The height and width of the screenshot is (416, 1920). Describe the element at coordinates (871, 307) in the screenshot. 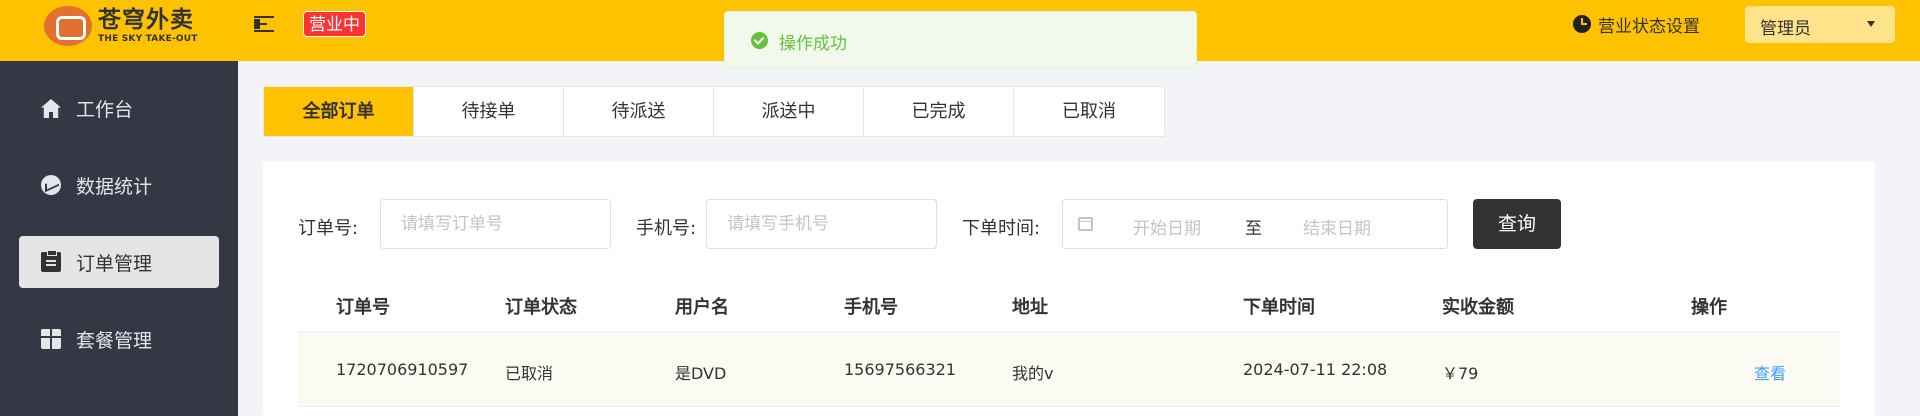

I see `column-header: 手机号` at that location.